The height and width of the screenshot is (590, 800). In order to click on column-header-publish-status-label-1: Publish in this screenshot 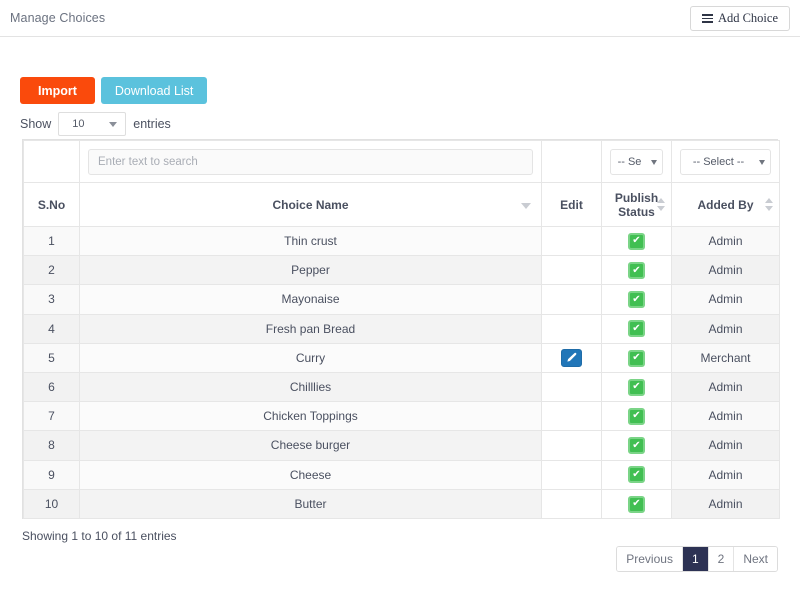, I will do `click(636, 197)`.